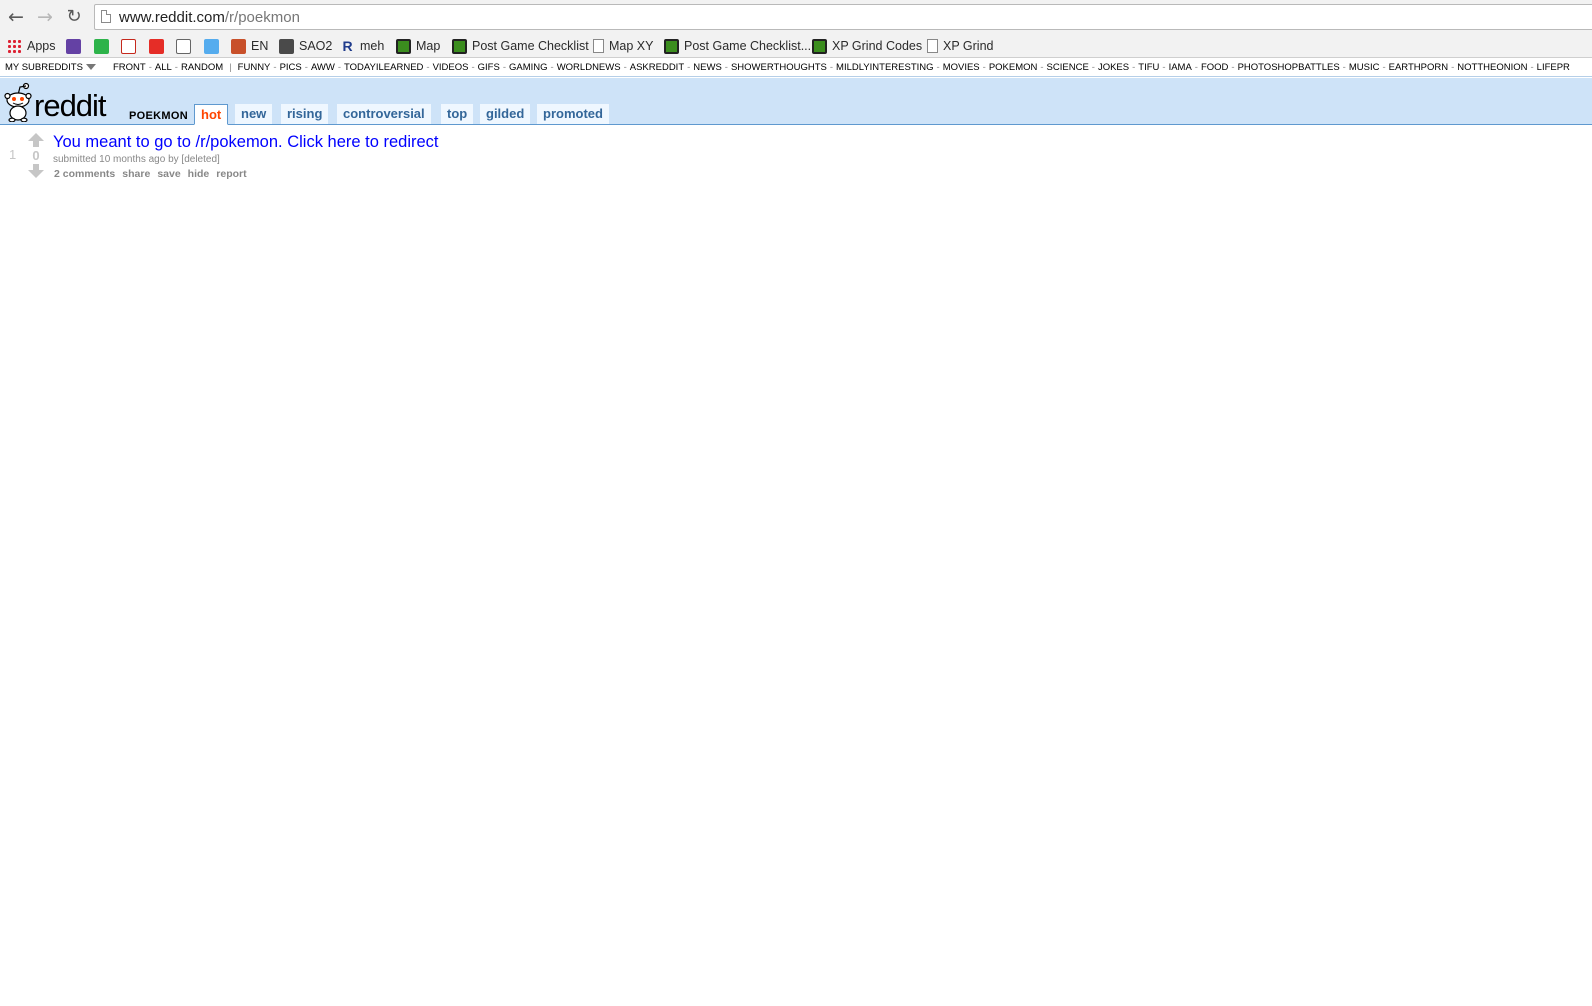 This screenshot has width=1592, height=1006. Describe the element at coordinates (136, 159) in the screenshot. I see `post-tagline: submitted 10 months ago by [deleted]` at that location.